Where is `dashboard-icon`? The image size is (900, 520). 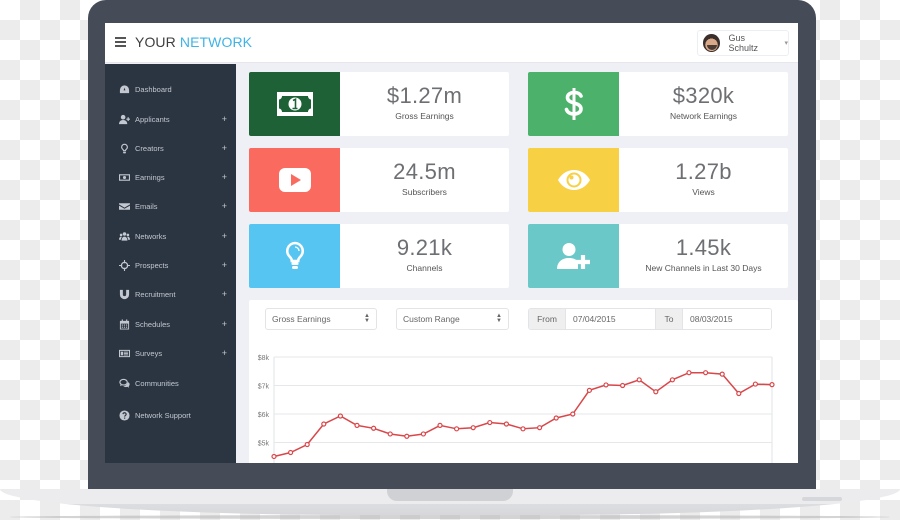 dashboard-icon is located at coordinates (124, 89).